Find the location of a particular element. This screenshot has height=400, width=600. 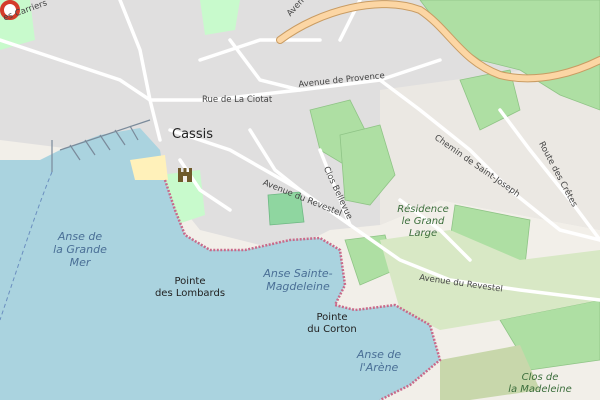

town-label: Cassis is located at coordinates (192, 134).